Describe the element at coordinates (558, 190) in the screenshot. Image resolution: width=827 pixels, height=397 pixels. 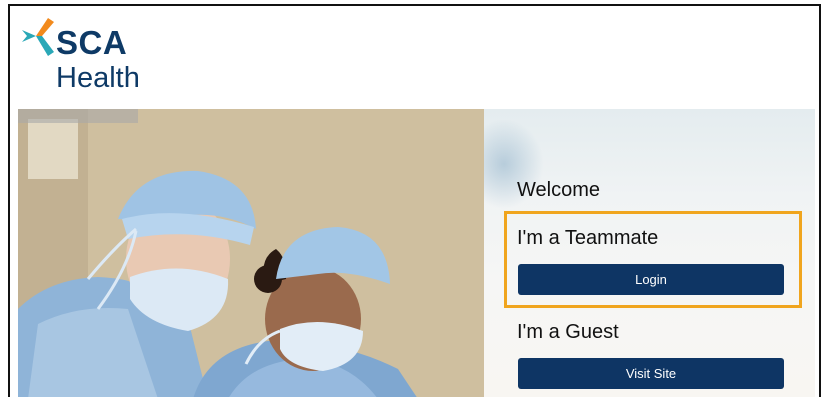
I see `welcome-heading: Welcome` at that location.